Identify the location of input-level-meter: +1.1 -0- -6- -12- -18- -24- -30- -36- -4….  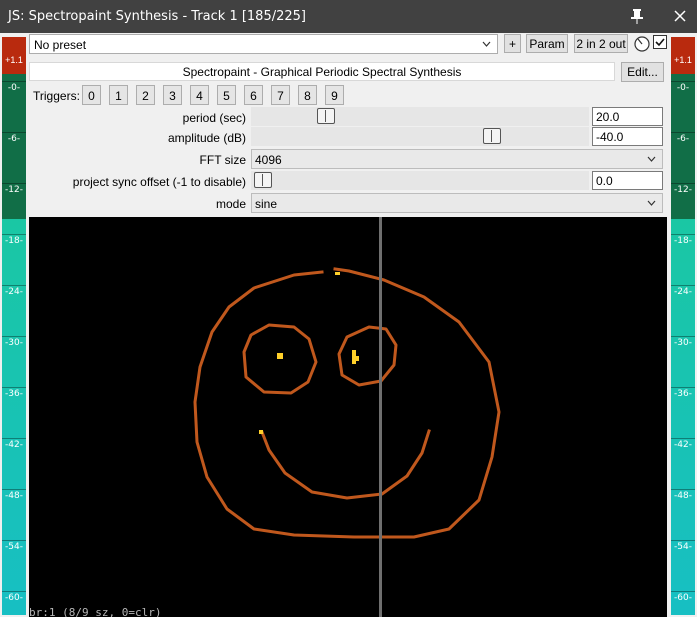
(14, 326).